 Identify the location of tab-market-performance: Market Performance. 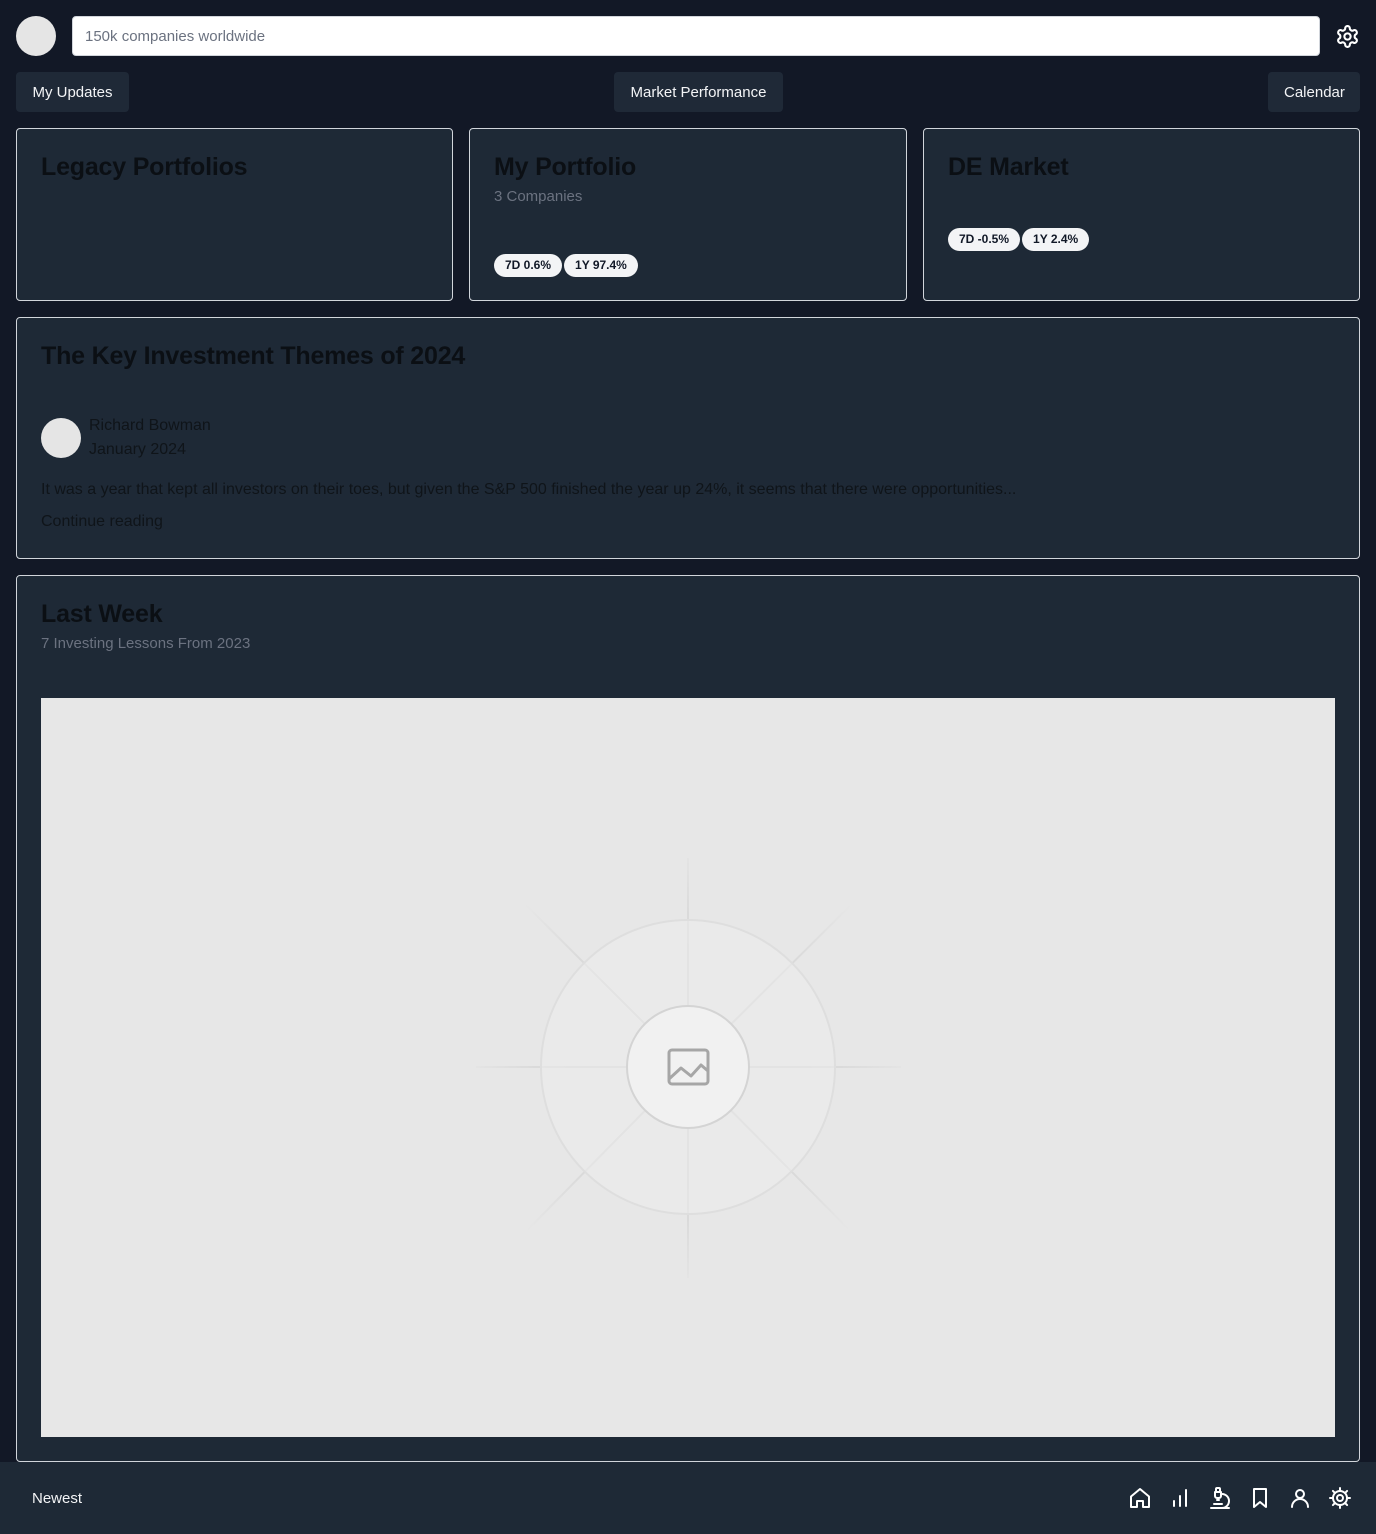
(698, 92).